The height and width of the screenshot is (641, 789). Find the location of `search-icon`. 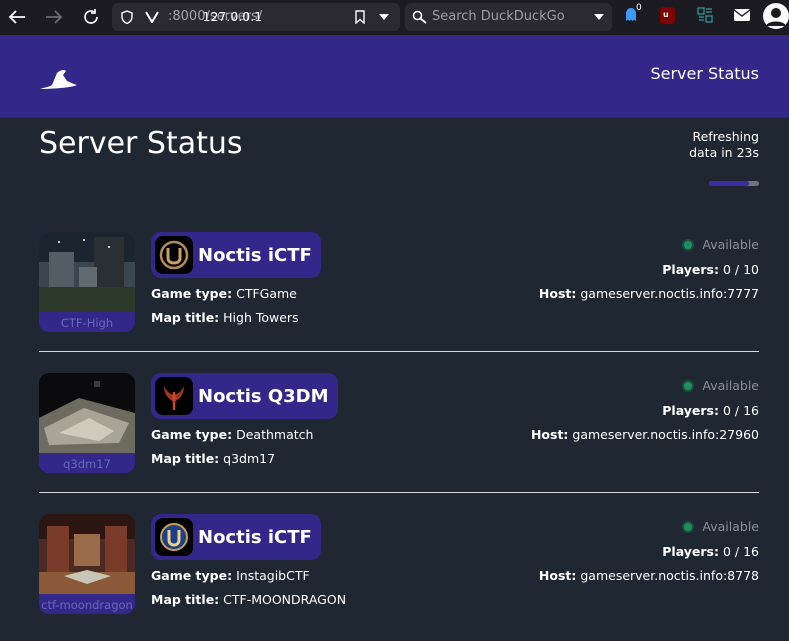

search-icon is located at coordinates (419, 17).